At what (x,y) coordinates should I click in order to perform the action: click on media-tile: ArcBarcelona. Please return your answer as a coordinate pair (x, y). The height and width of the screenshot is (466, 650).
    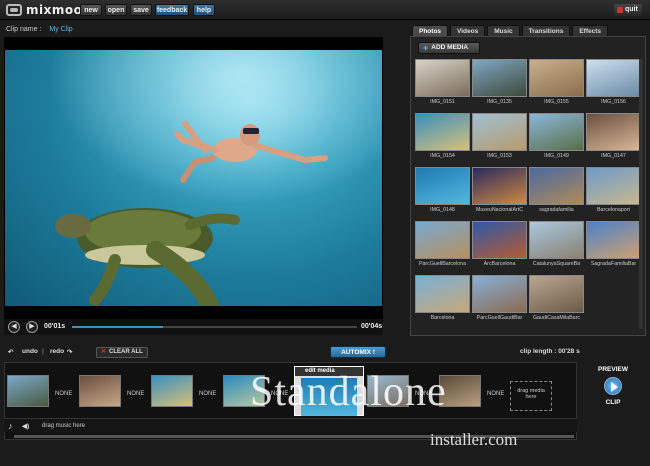
    Looking at the image, I should click on (499, 244).